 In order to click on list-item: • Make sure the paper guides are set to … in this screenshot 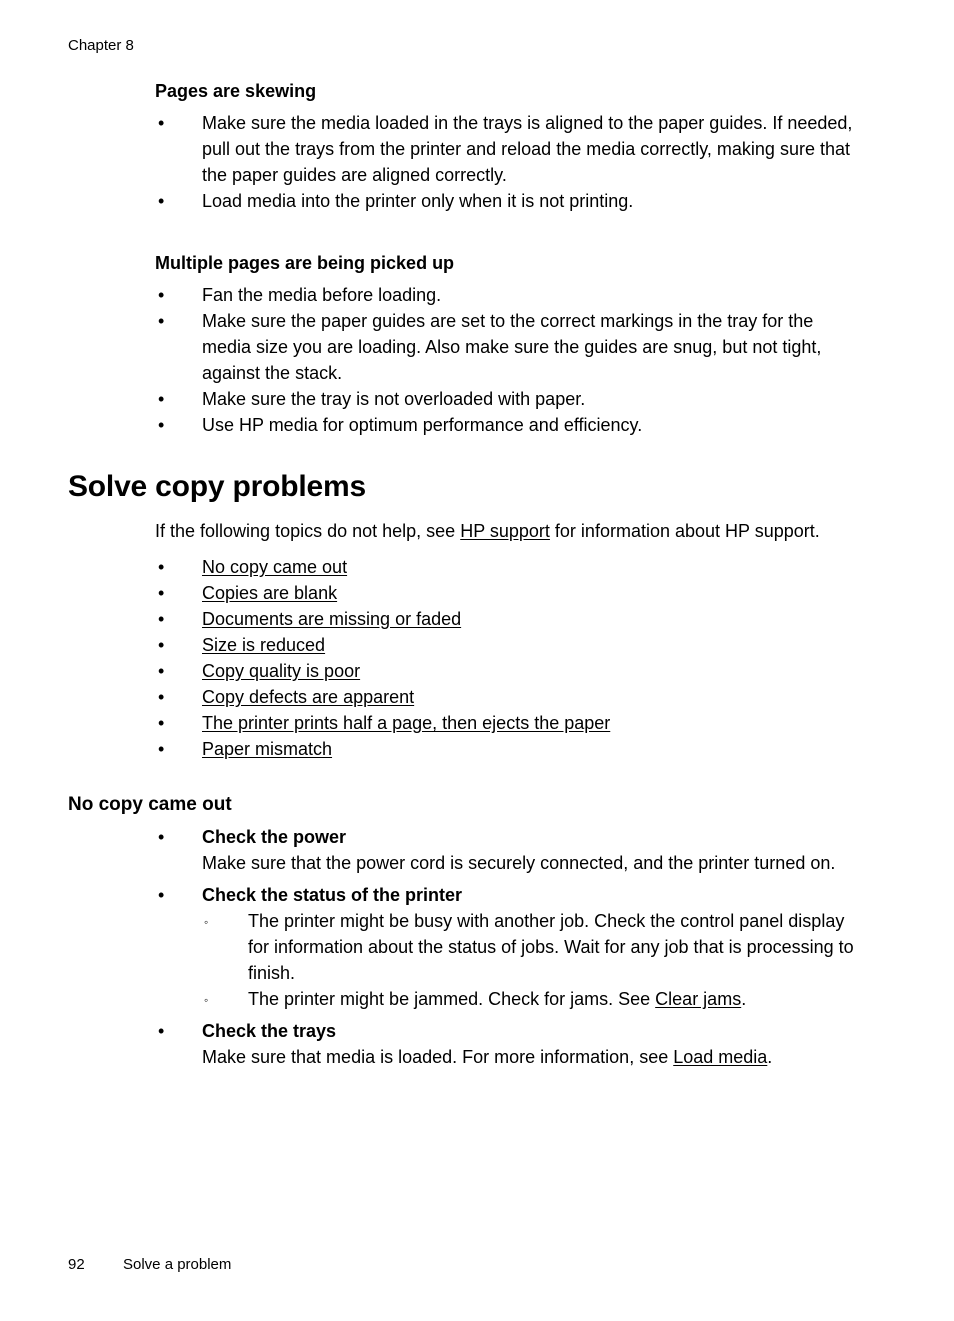, I will do `click(511, 347)`.